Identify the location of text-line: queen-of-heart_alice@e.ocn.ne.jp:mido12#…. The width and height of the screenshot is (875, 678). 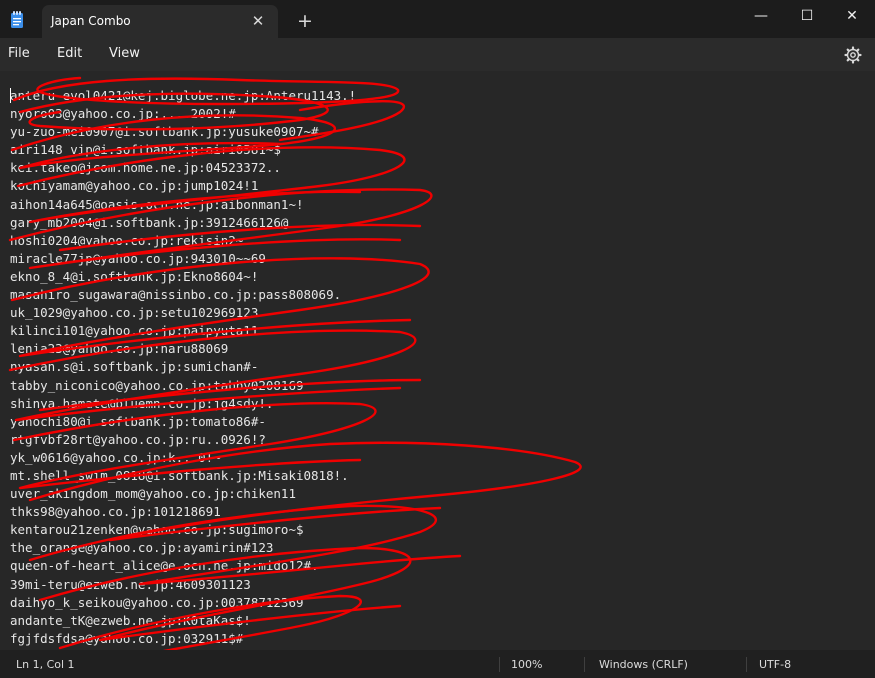
(164, 566).